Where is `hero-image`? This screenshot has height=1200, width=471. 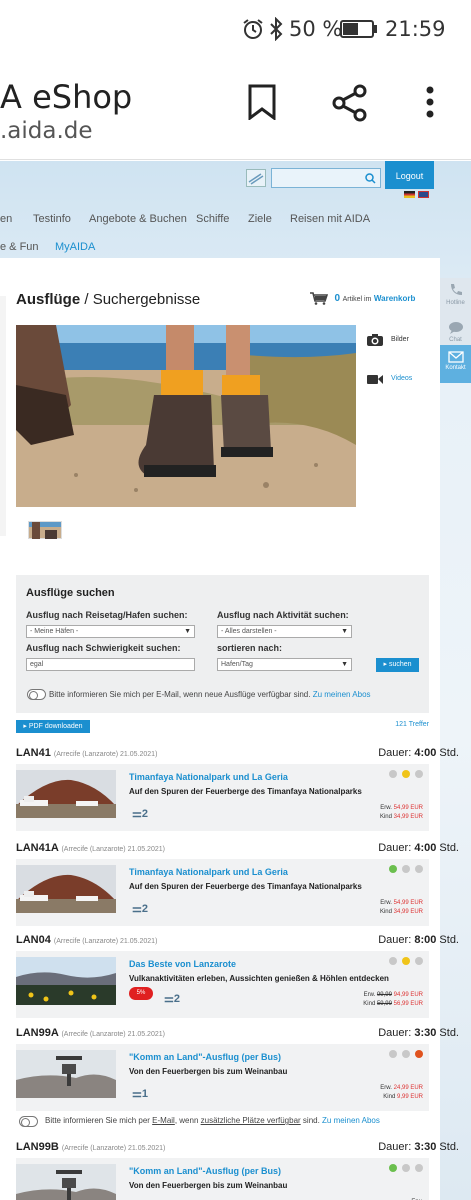
hero-image is located at coordinates (186, 416).